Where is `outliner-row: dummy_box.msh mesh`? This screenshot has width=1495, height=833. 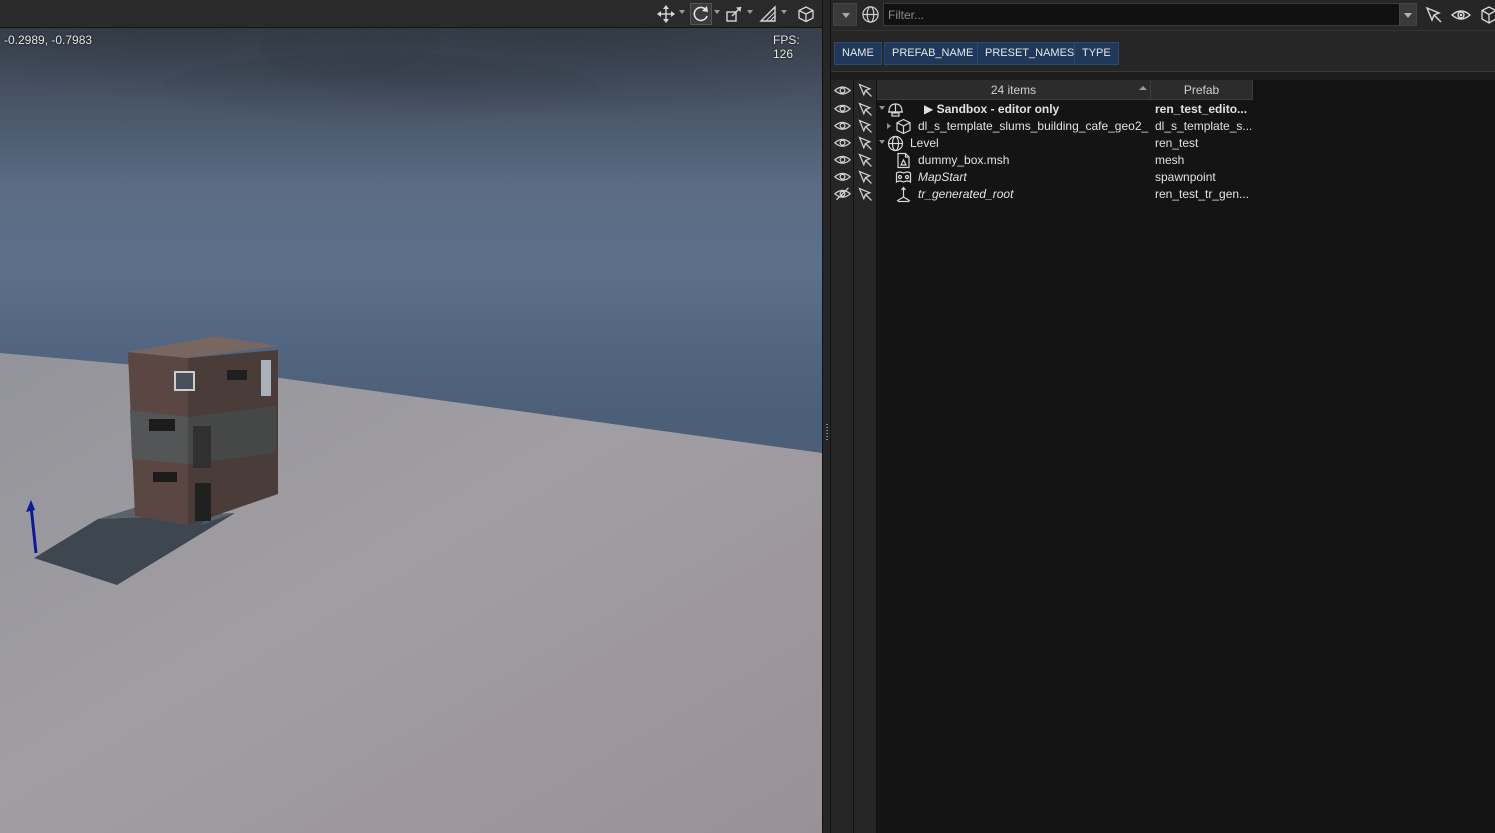
outliner-row: dummy_box.msh mesh is located at coordinates (1042, 160).